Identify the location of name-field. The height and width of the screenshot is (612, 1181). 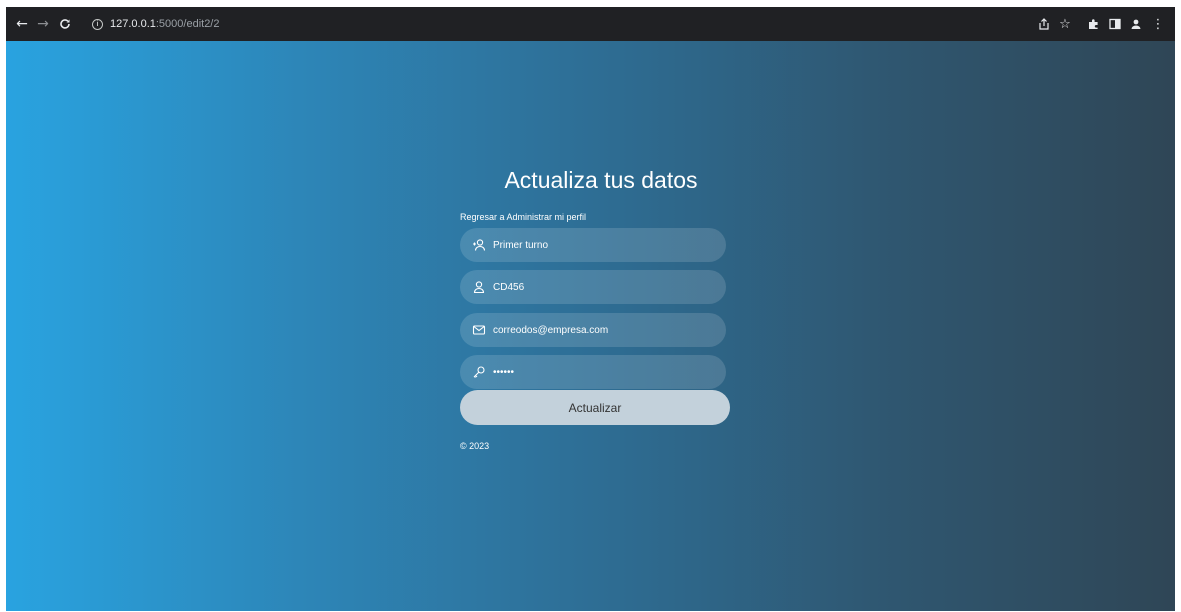
(593, 245).